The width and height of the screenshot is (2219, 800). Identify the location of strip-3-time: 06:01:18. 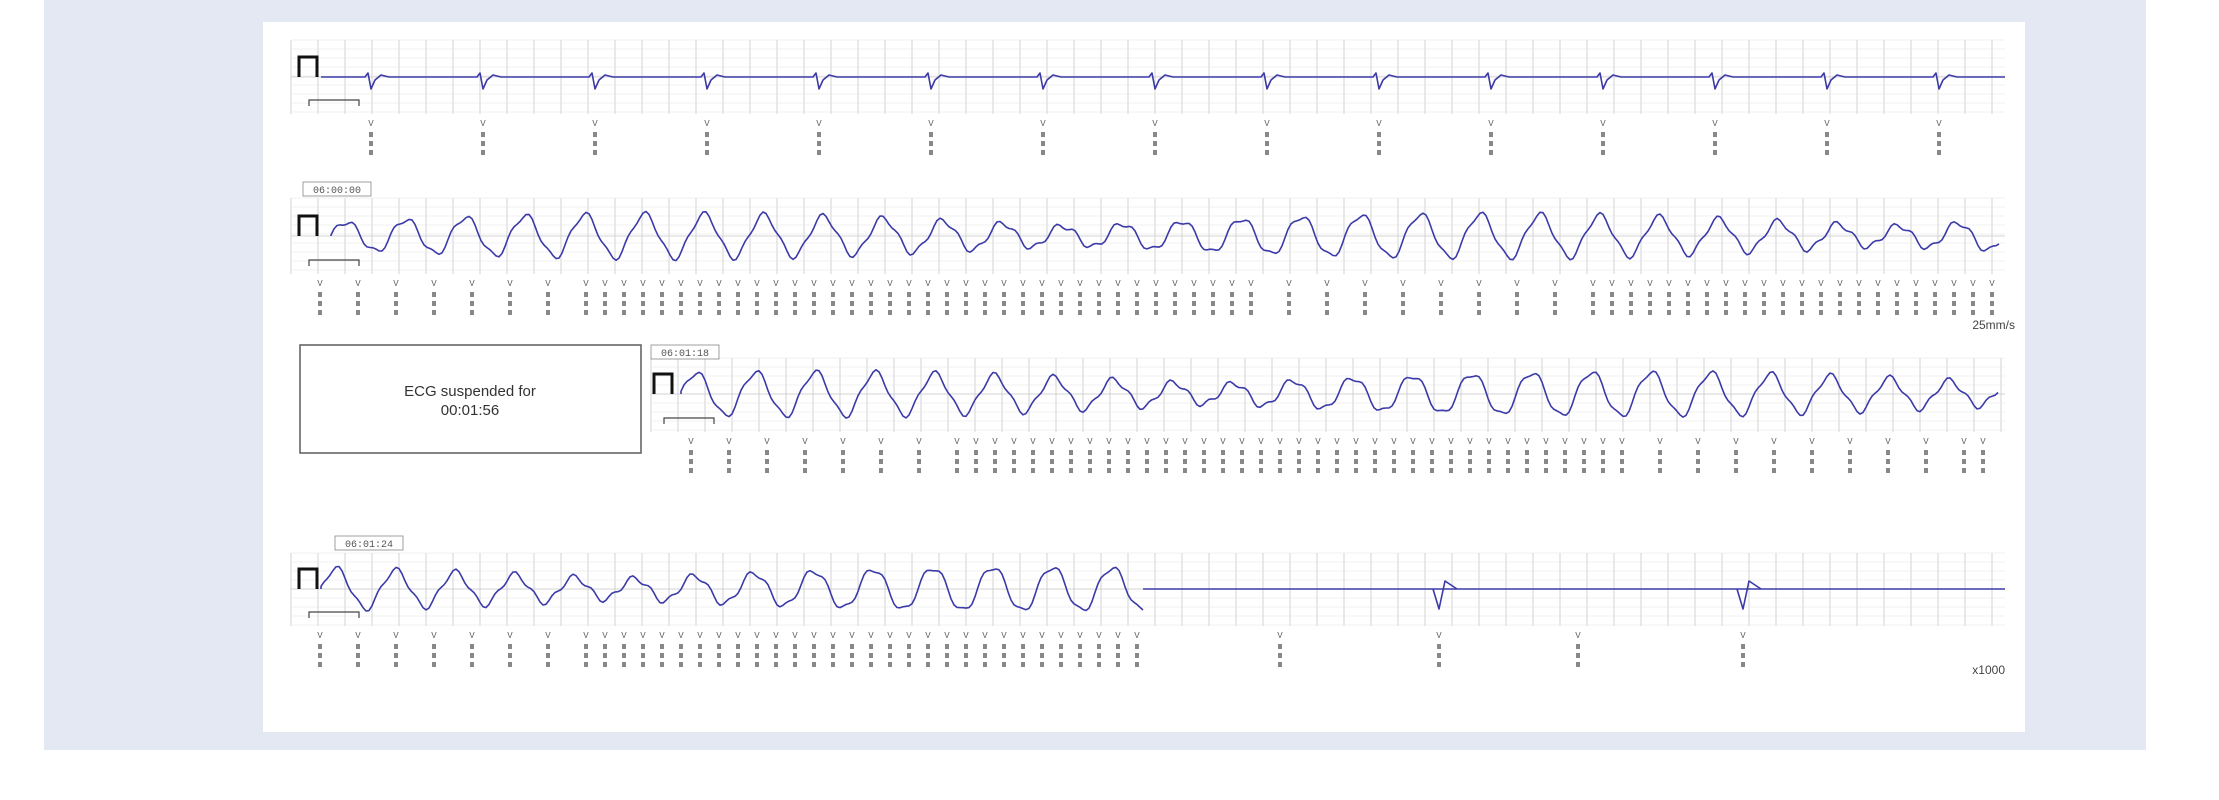
(685, 354).